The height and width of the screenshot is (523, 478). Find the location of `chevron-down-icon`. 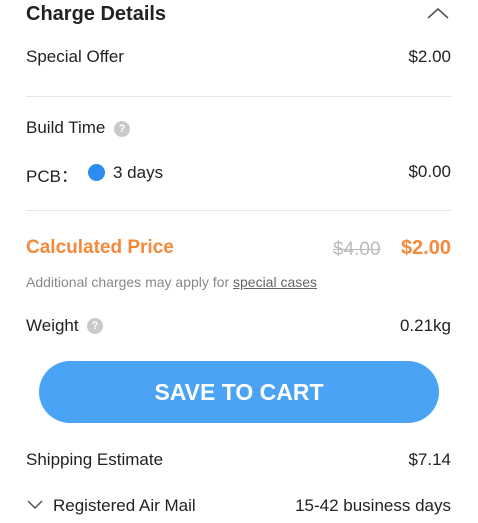

chevron-down-icon is located at coordinates (35, 504).